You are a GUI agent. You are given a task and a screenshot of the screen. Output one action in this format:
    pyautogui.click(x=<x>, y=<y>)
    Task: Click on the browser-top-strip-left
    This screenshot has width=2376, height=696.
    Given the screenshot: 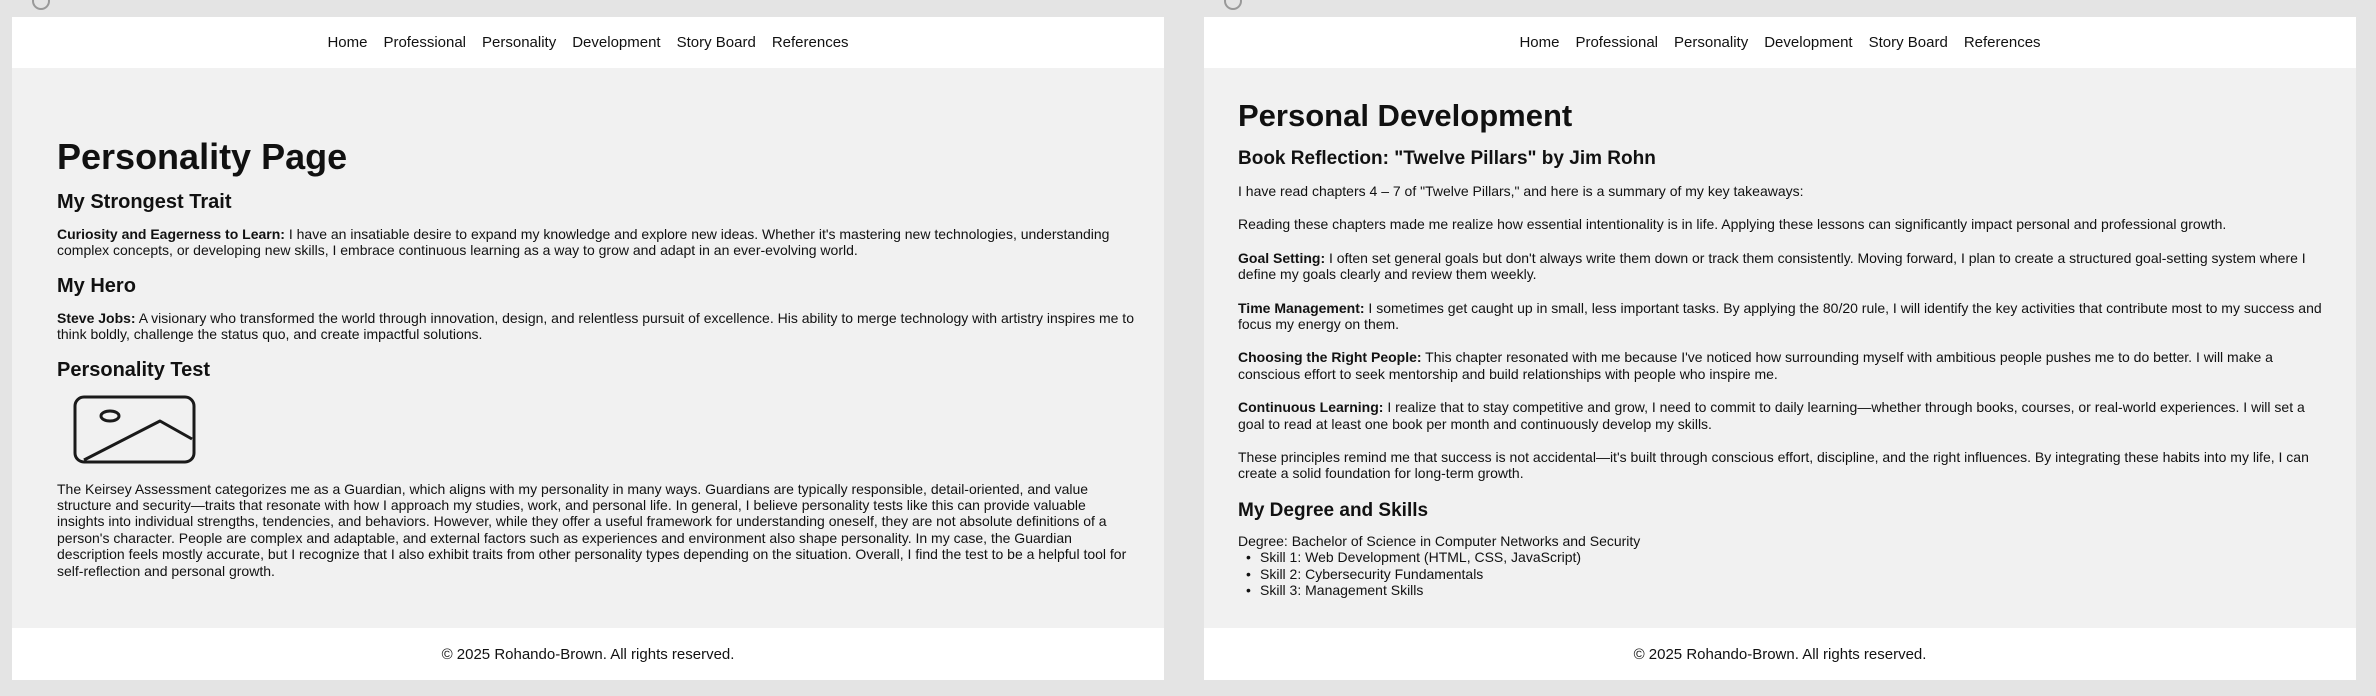 What is the action you would take?
    pyautogui.click(x=588, y=8)
    